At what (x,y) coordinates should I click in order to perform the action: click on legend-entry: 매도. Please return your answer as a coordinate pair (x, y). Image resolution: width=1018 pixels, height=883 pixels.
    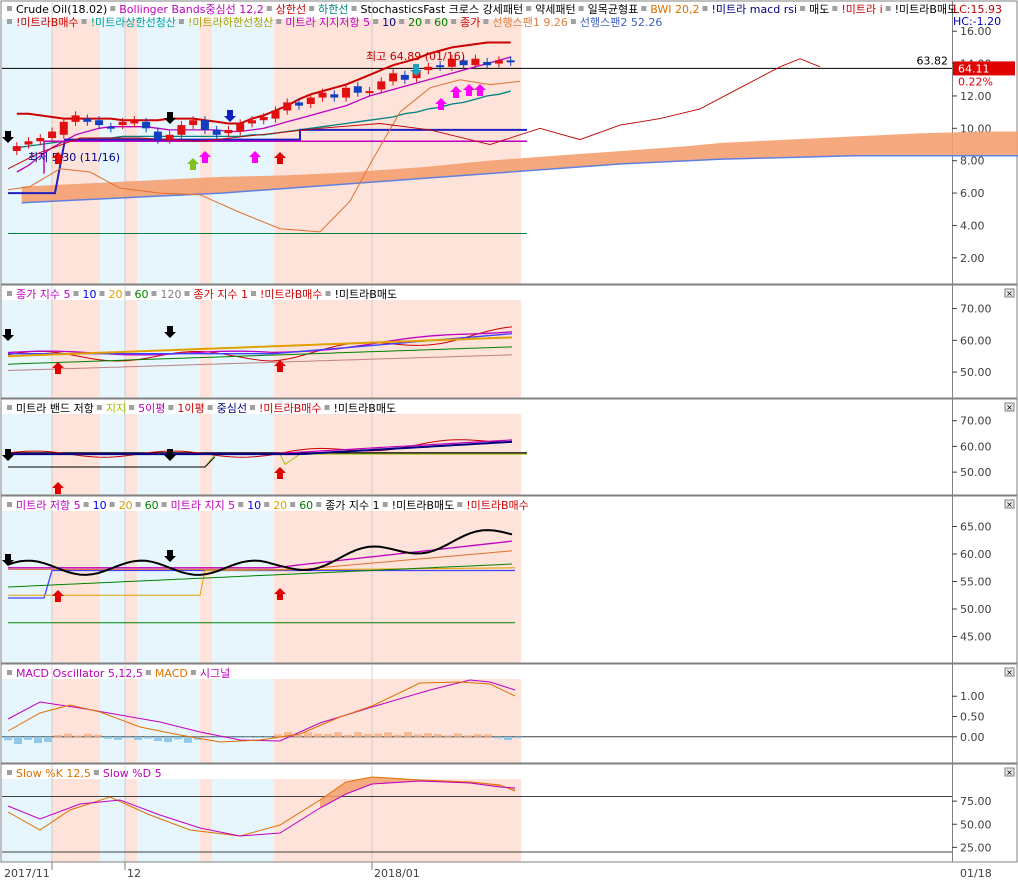
    Looking at the image, I should click on (819, 9).